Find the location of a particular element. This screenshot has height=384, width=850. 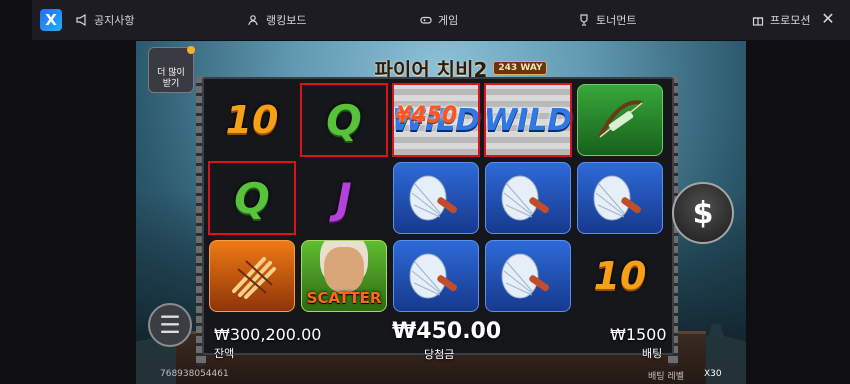

close-icon: ✕ is located at coordinates (828, 19).